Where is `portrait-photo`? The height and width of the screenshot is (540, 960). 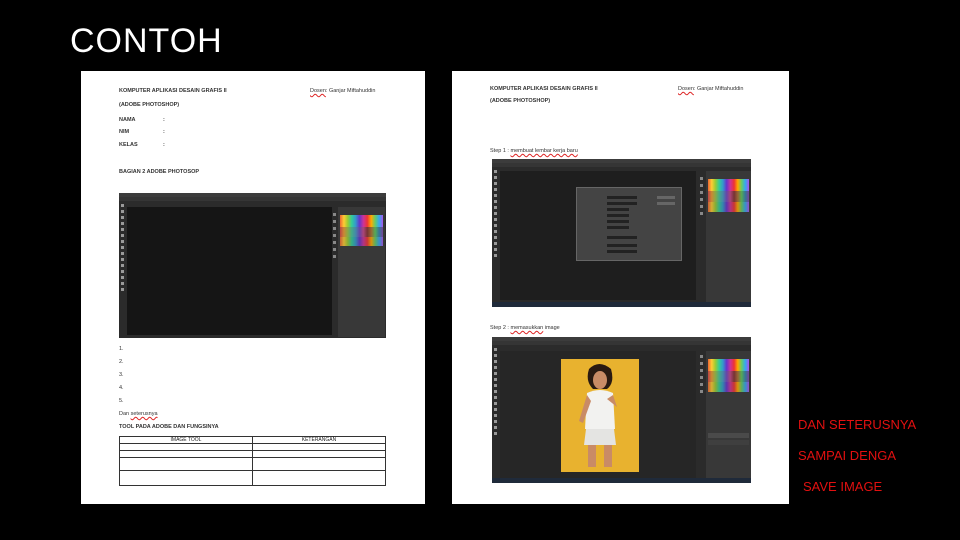 portrait-photo is located at coordinates (600, 415).